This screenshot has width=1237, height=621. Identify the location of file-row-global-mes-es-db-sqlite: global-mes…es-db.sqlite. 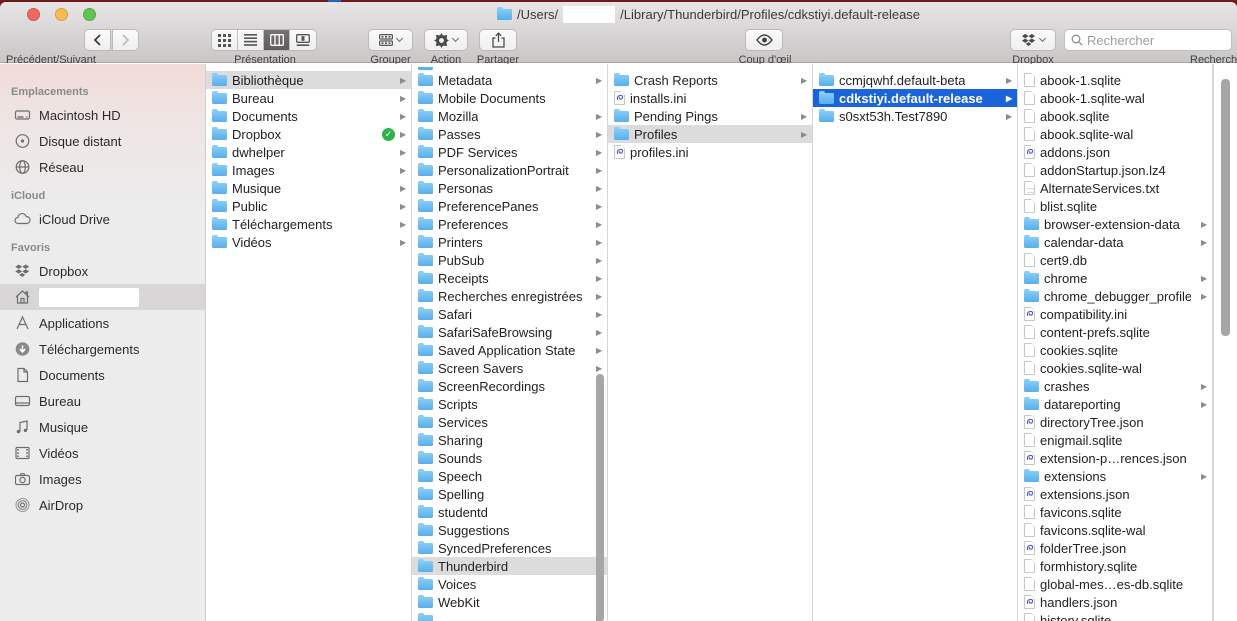
(1115, 584).